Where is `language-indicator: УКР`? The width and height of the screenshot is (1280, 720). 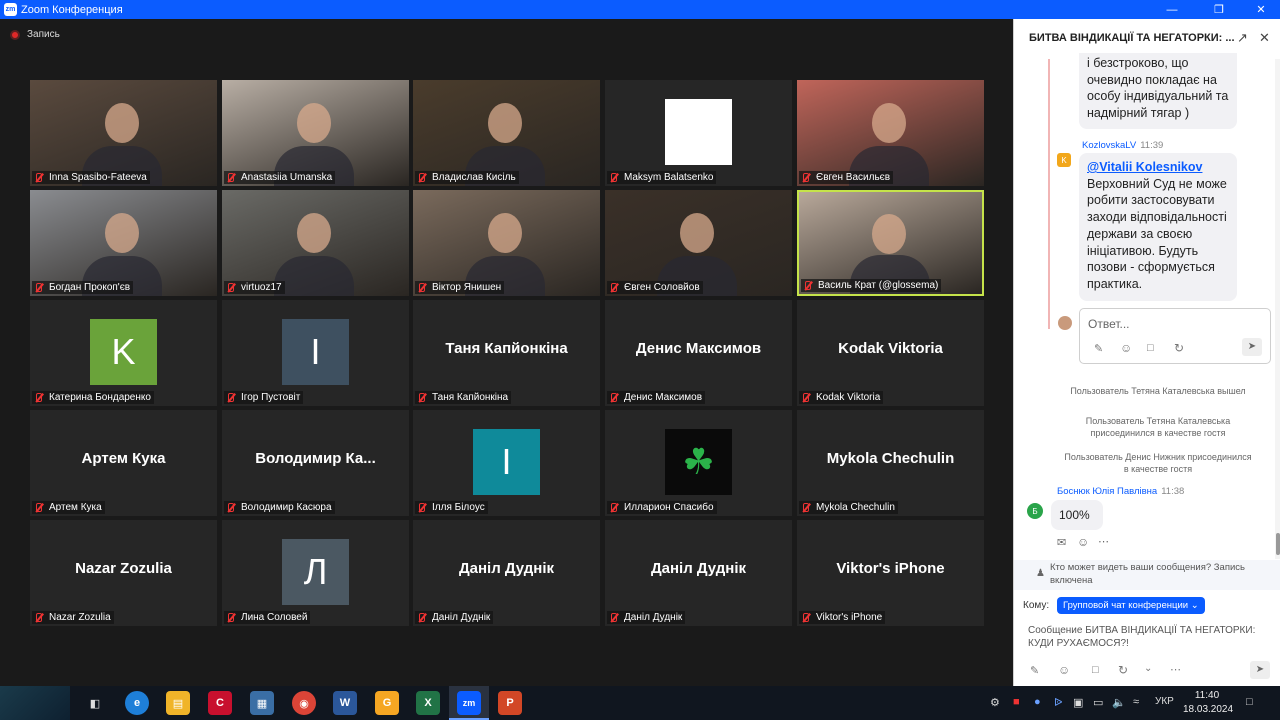
language-indicator: УКР is located at coordinates (1164, 701).